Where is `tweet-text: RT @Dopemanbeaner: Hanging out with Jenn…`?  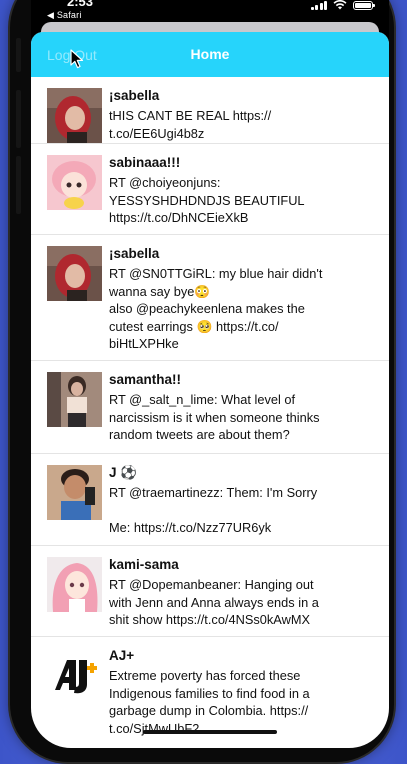 tweet-text: RT @Dopemanbeaner: Hanging out with Jenn… is located at coordinates (214, 602).